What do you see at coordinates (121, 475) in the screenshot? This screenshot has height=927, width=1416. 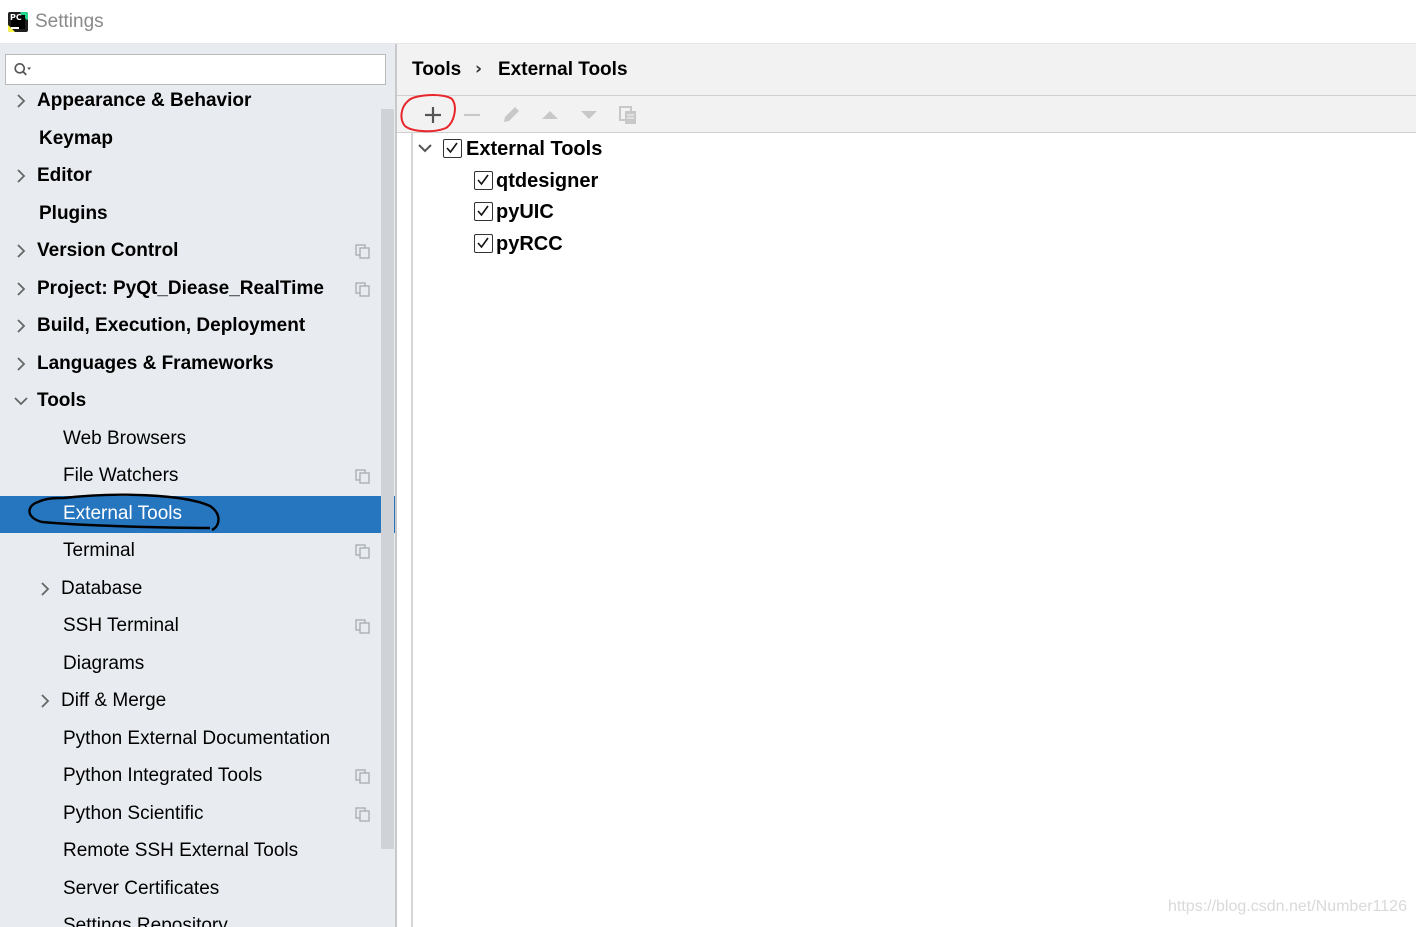 I see `sidebar-item-label: File Watchers` at bounding box center [121, 475].